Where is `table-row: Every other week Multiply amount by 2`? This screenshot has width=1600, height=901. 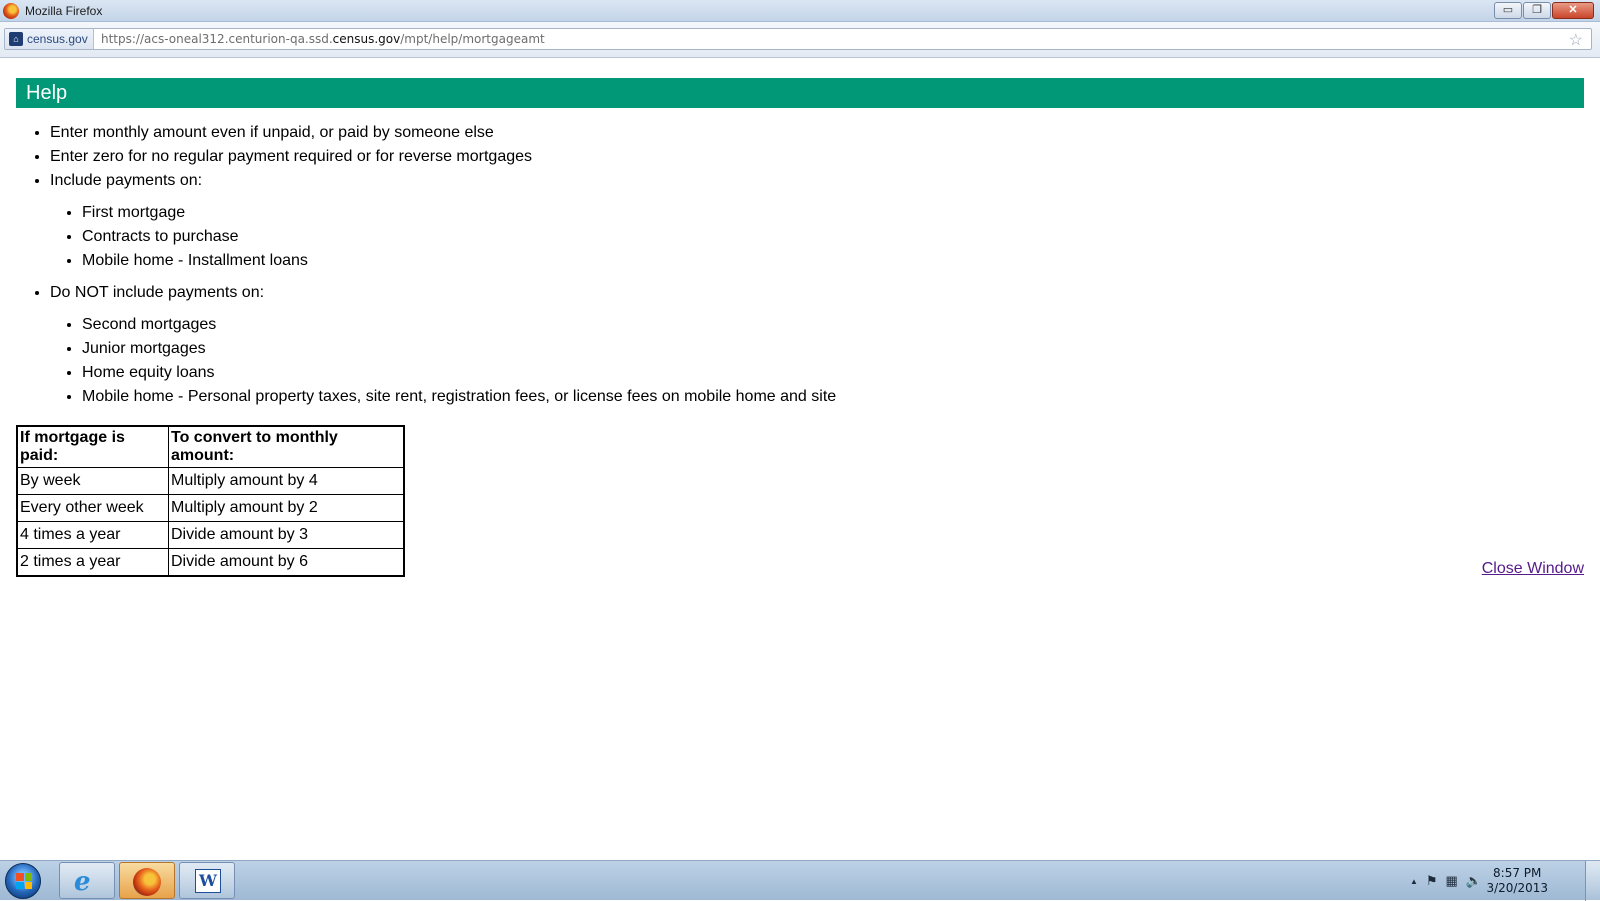 table-row: Every other week Multiply amount by 2 is located at coordinates (210, 508).